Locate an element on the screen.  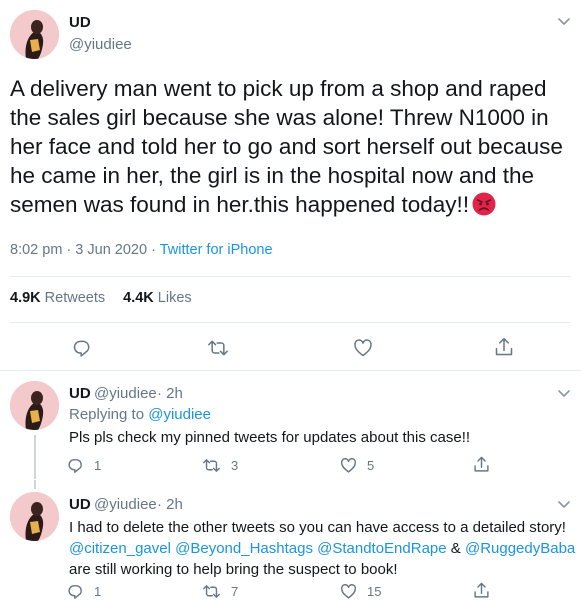
retweet-count: 3 is located at coordinates (235, 465).